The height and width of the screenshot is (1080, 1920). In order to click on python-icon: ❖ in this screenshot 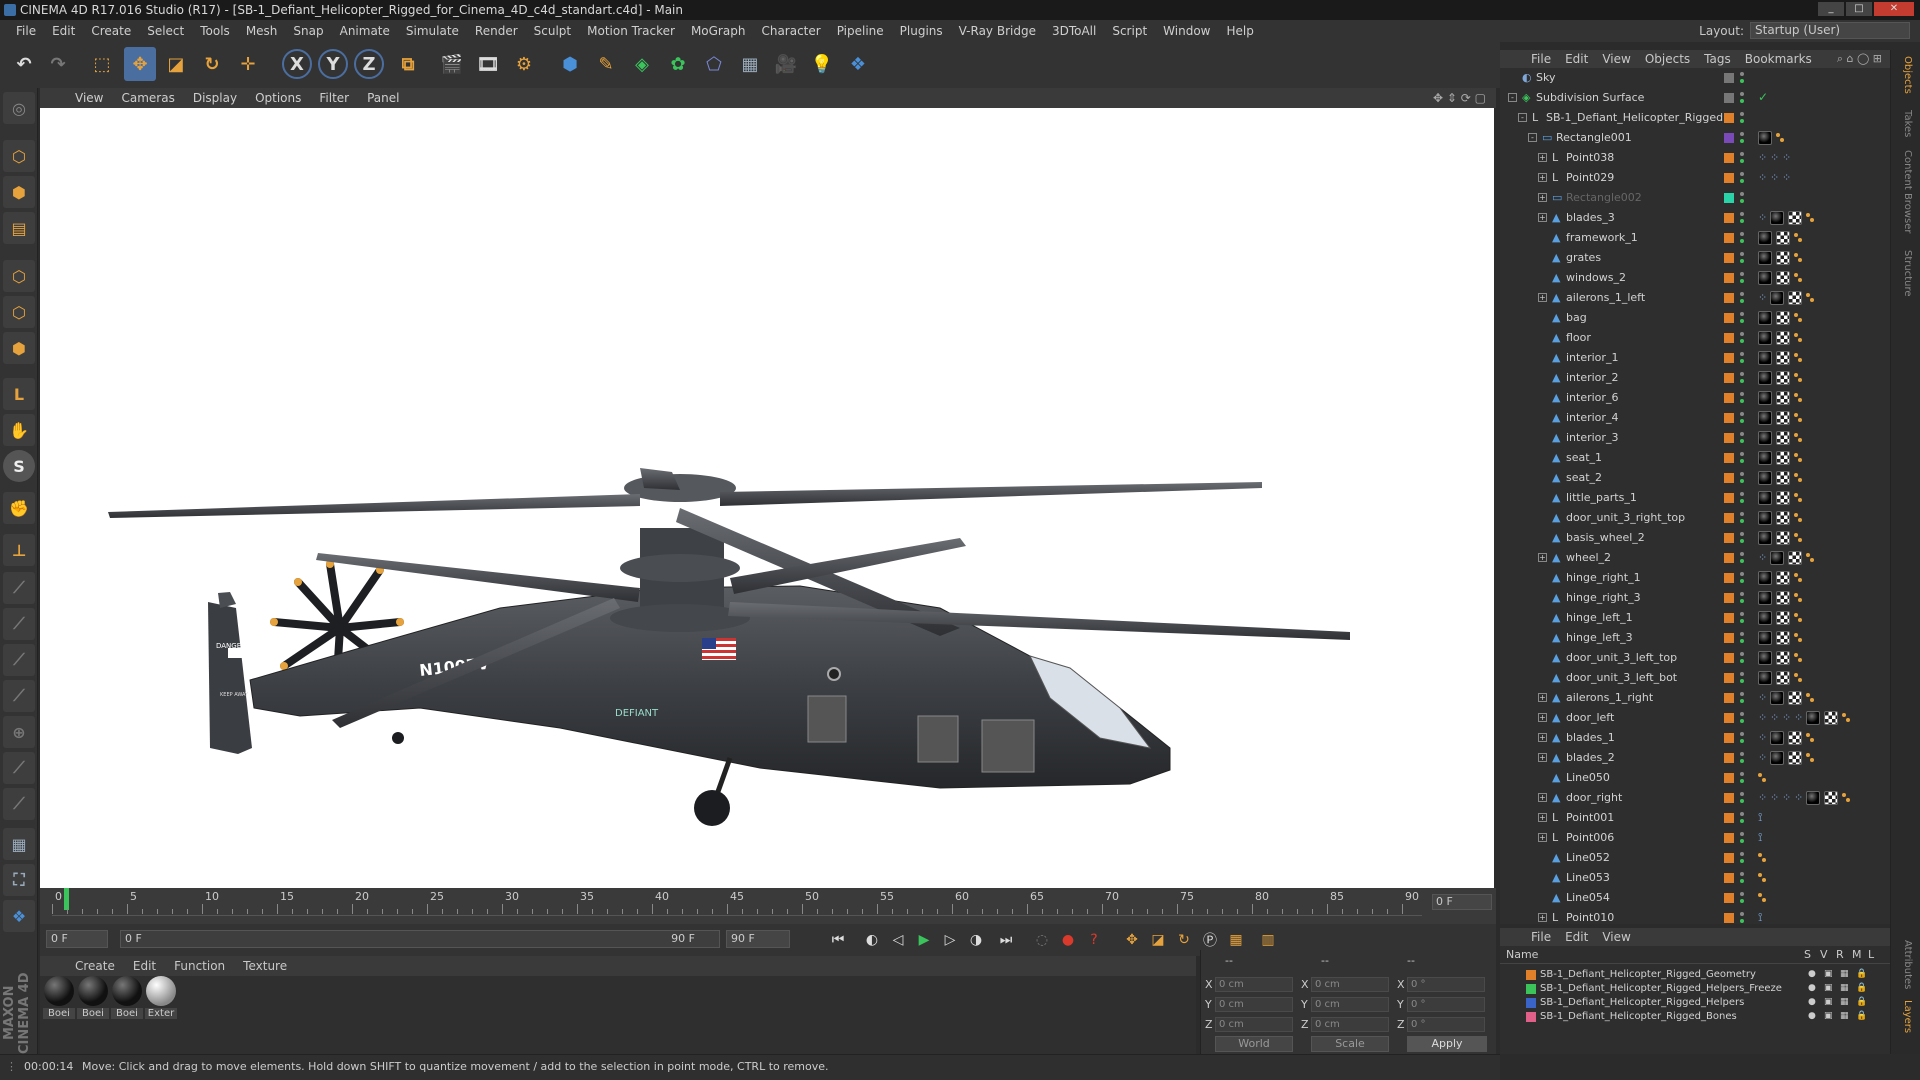, I will do `click(858, 64)`.